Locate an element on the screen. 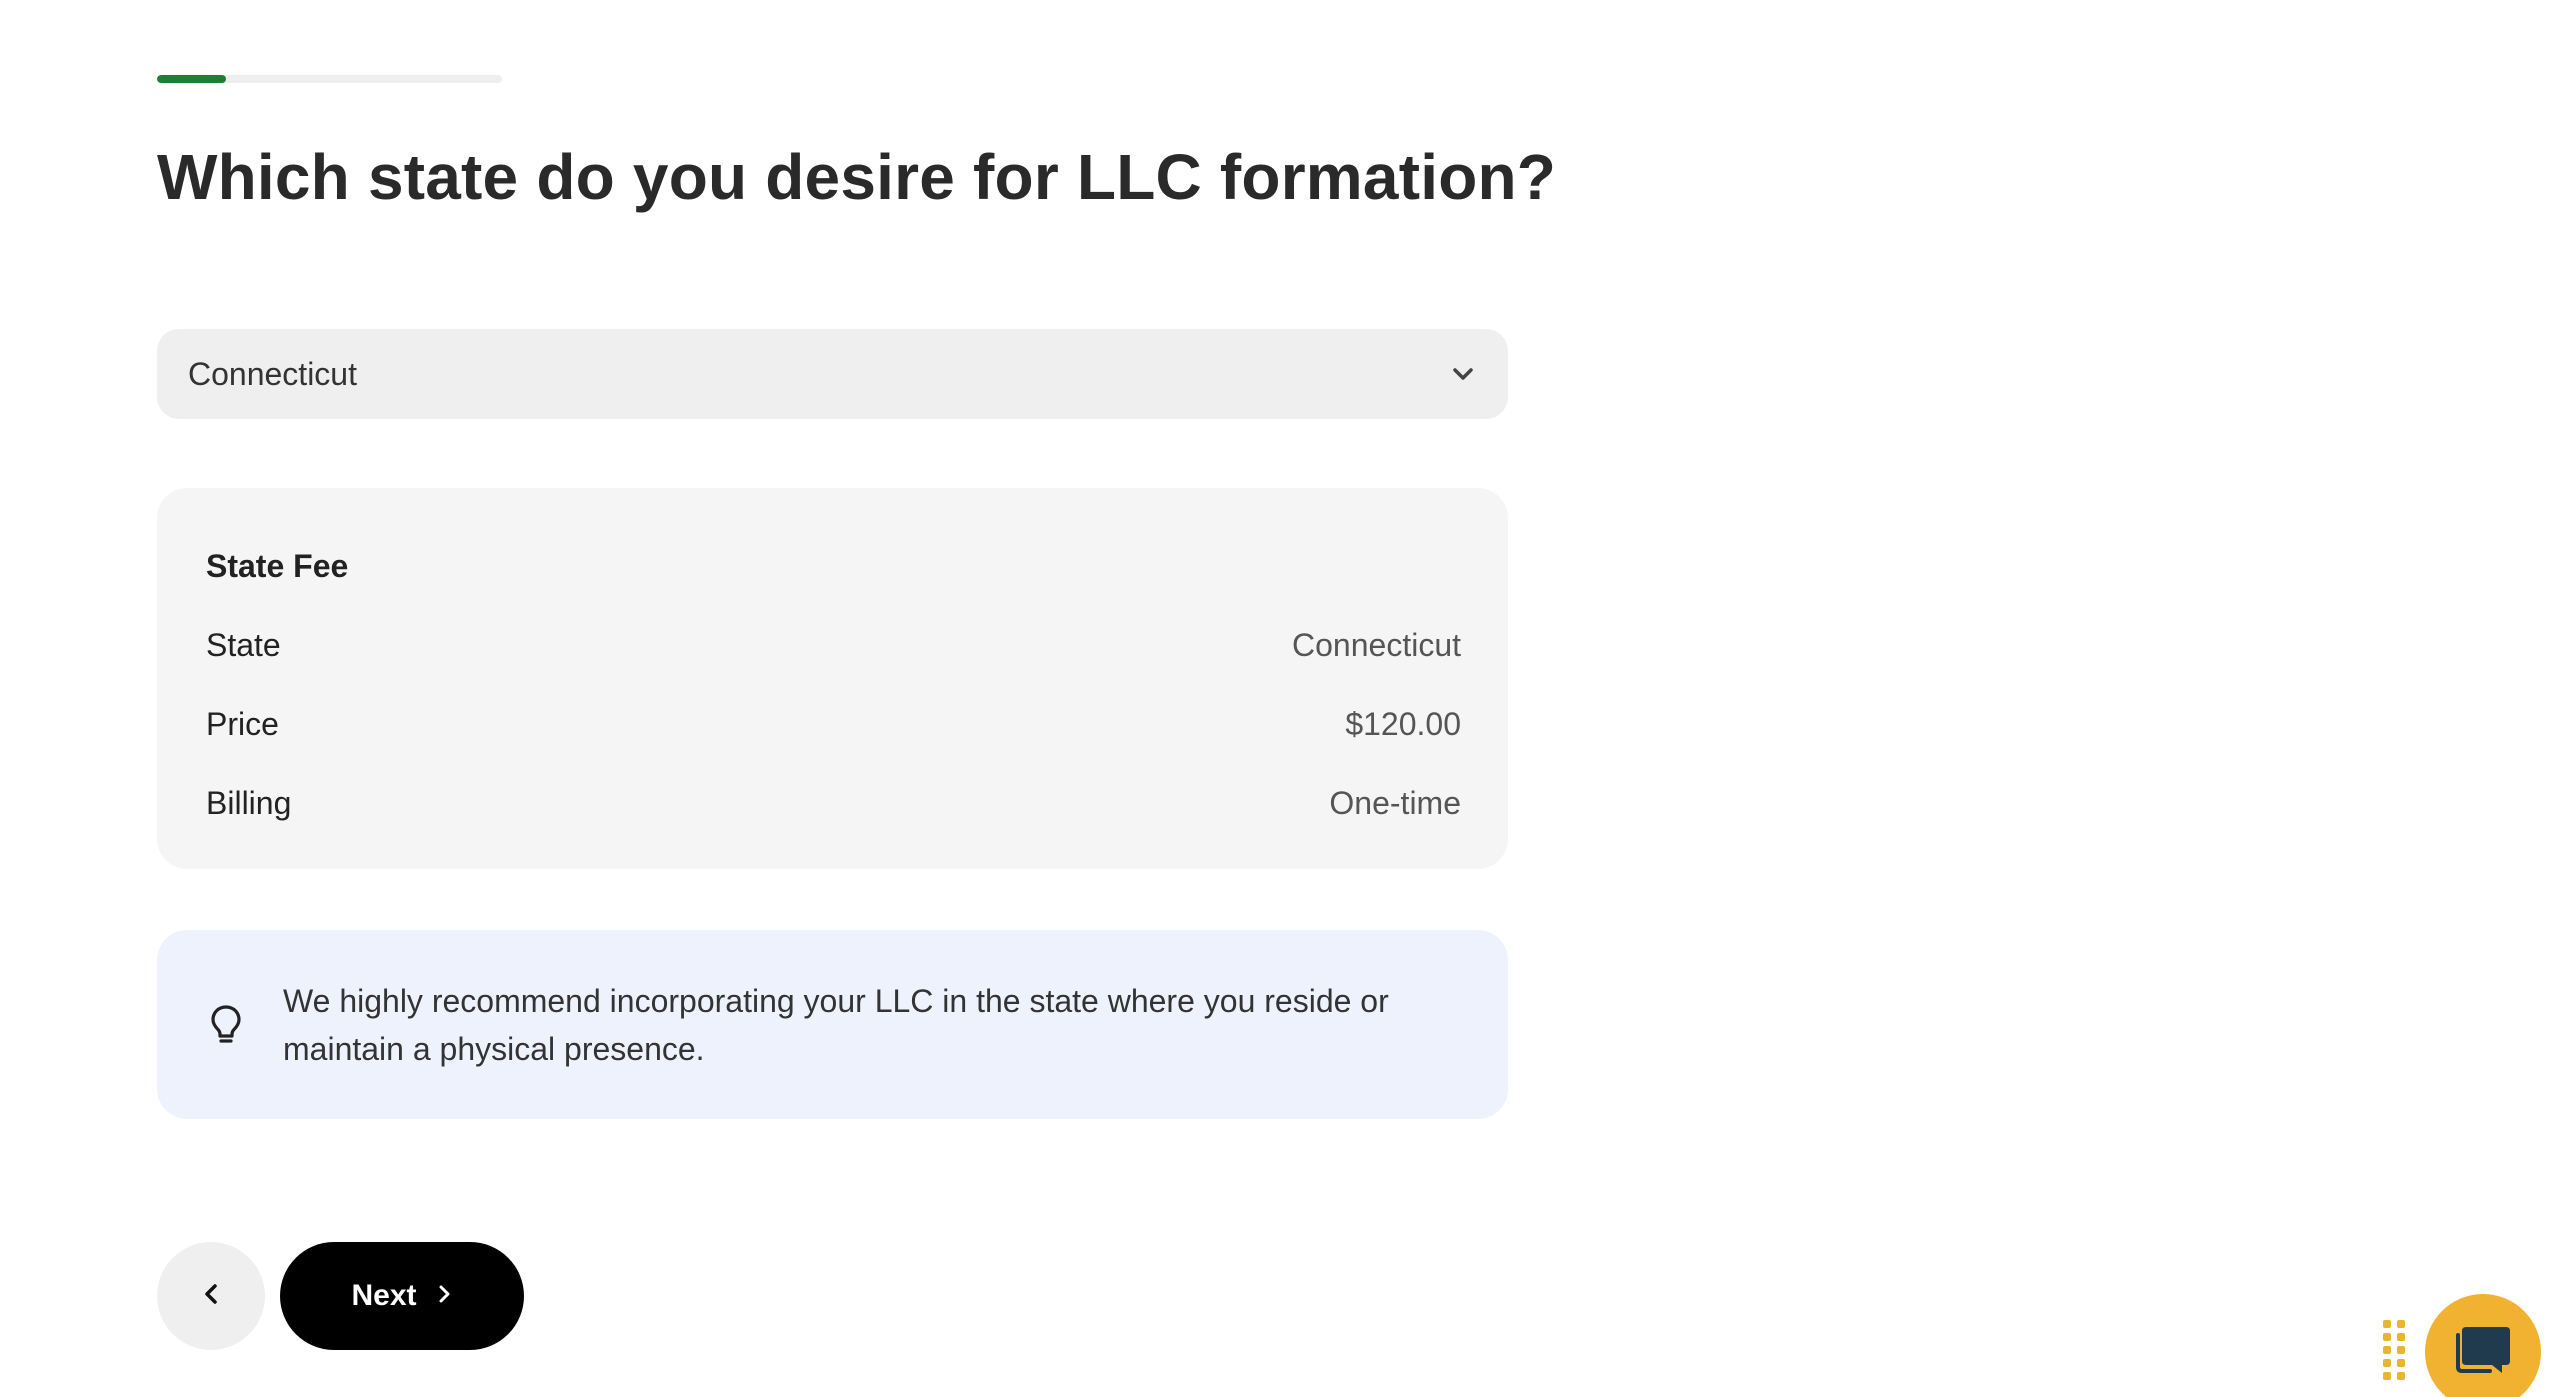  fee-label: Billing is located at coordinates (249, 803).